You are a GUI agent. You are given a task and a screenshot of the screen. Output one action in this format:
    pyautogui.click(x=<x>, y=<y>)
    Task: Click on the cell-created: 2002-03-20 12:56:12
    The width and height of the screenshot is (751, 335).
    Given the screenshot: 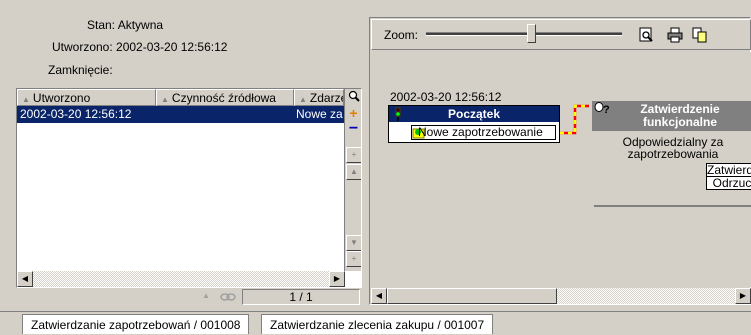 What is the action you would take?
    pyautogui.click(x=76, y=114)
    